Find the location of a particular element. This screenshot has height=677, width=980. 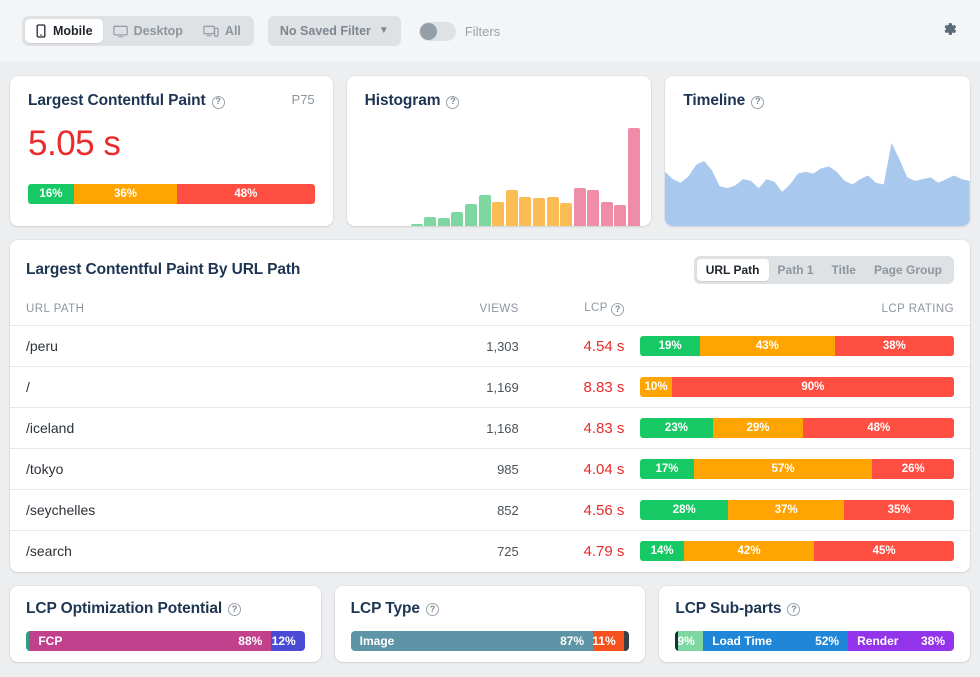

table-row: /1,169 8.83 s 10% 90% is located at coordinates (490, 387).